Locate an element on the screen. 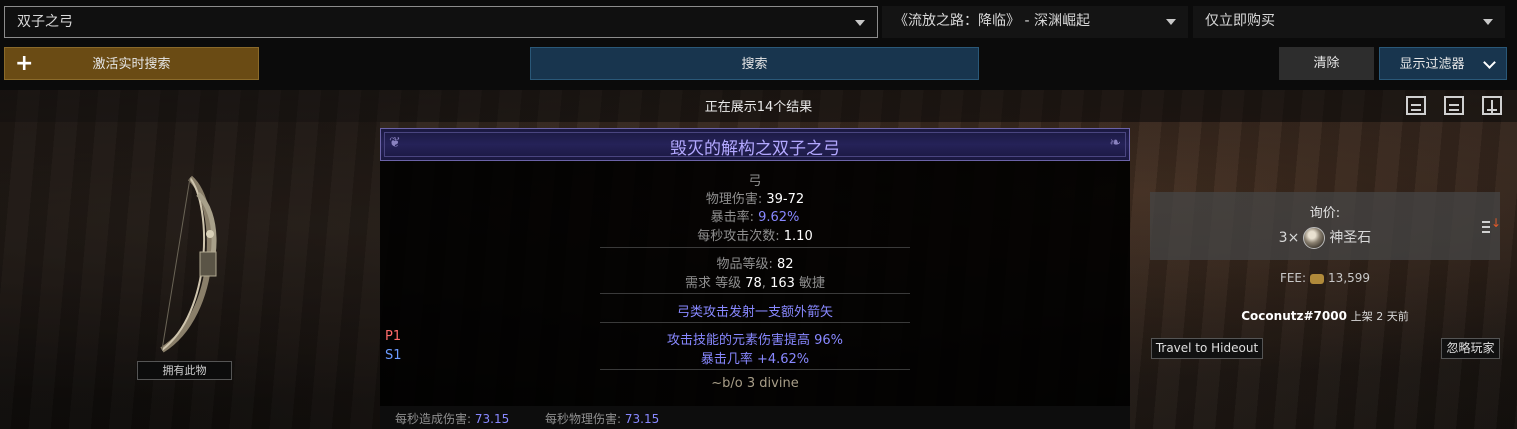 The height and width of the screenshot is (429, 1517). price-value: 3× 神圣石 is located at coordinates (1325, 238).